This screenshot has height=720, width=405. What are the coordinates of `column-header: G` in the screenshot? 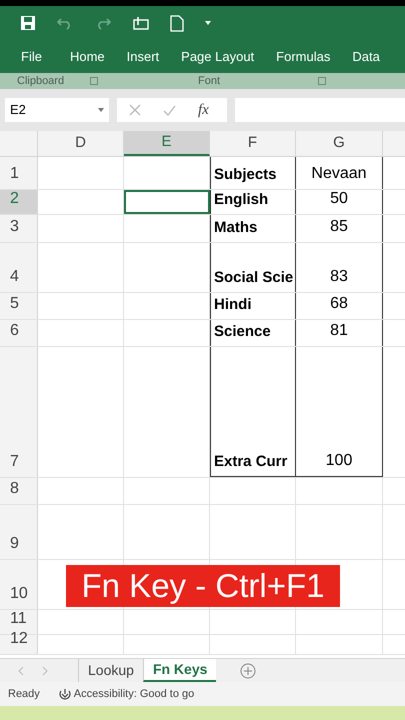 It's located at (339, 143).